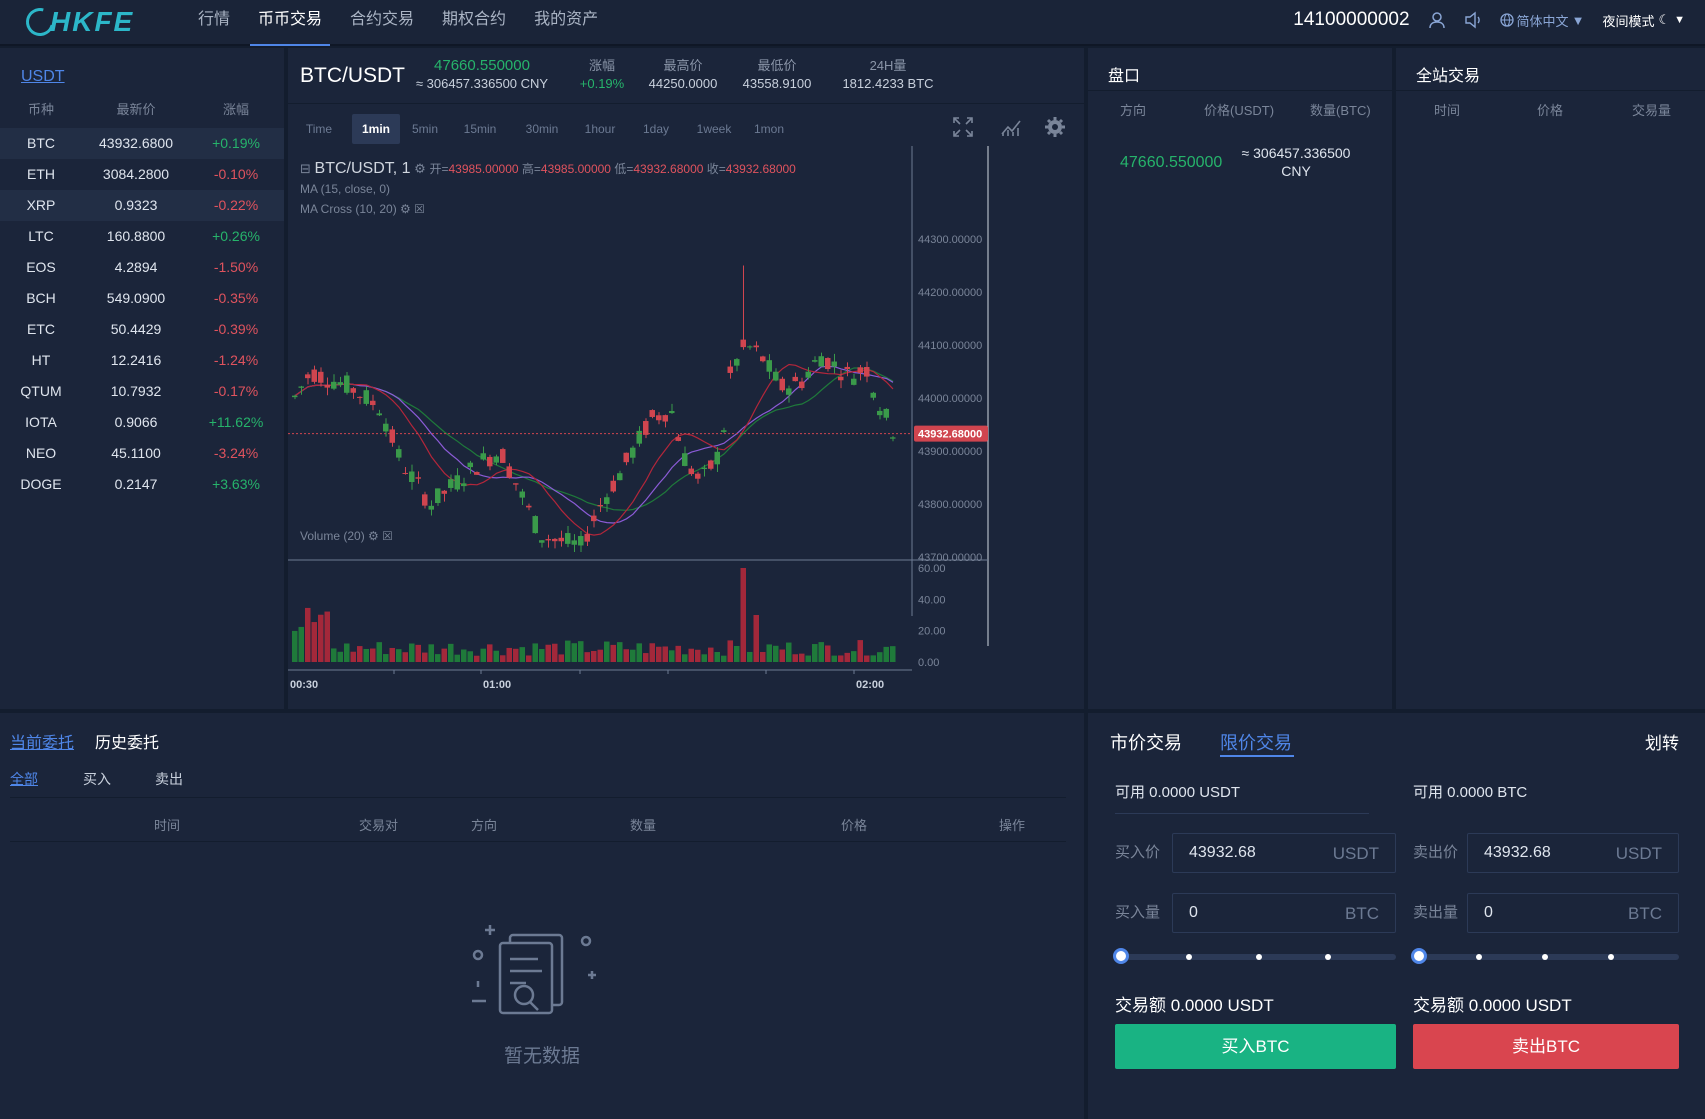 This screenshot has height=1119, width=1705. Describe the element at coordinates (1138, 852) in the screenshot. I see `buy-price-label: 买入价` at that location.